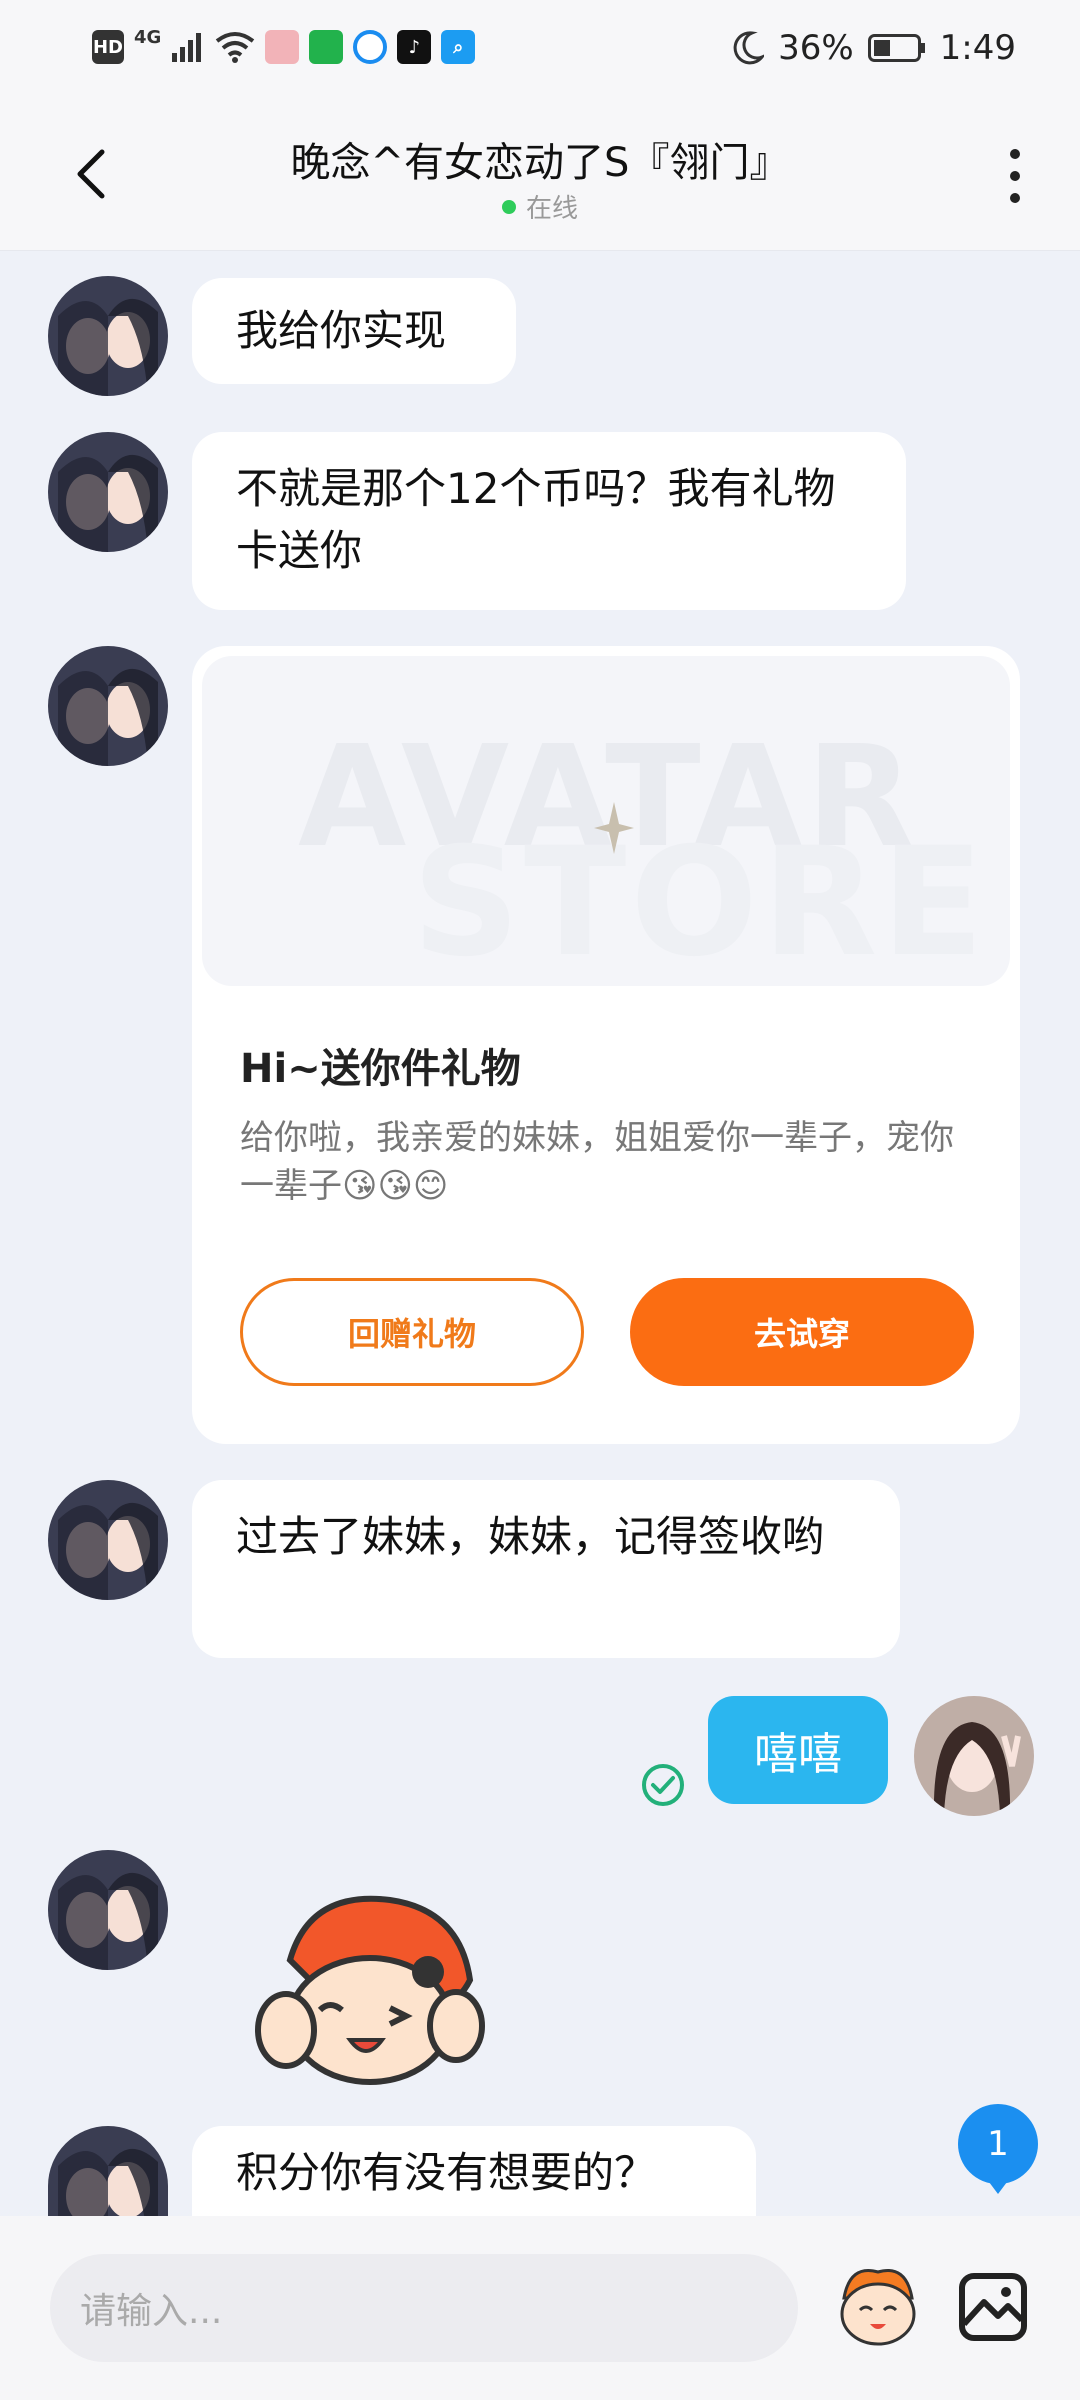 The width and height of the screenshot is (1080, 2400). Describe the element at coordinates (546, 1569) in the screenshot. I see `message-bubble: 过去了妹妹，妹妹，记得签收哟` at that location.